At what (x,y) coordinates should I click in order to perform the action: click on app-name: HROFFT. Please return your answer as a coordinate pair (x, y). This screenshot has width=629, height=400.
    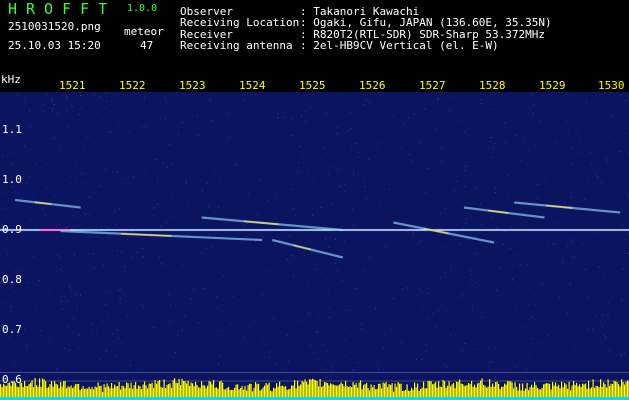
    Looking at the image, I should click on (62, 9).